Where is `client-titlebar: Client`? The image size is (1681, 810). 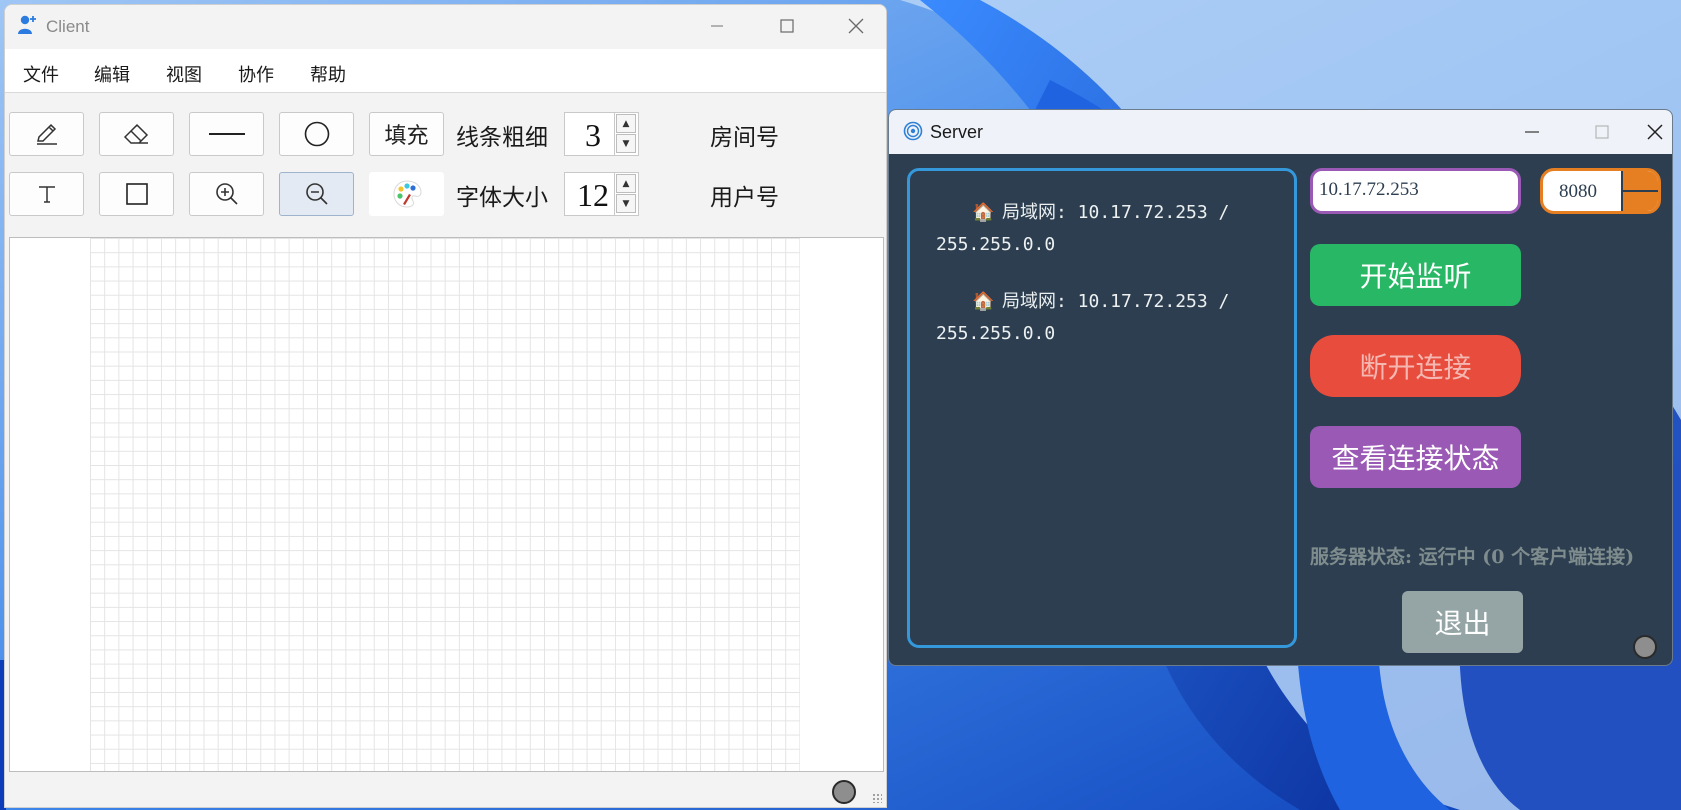
client-titlebar: Client is located at coordinates (445, 26).